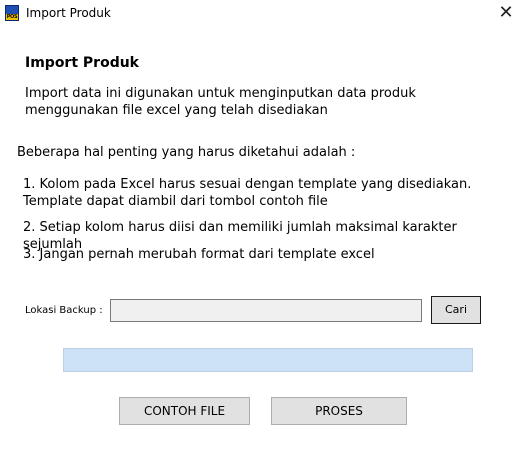  Describe the element at coordinates (64, 310) in the screenshot. I see `lokasi-backup-label: Lokasi Backup :` at that location.